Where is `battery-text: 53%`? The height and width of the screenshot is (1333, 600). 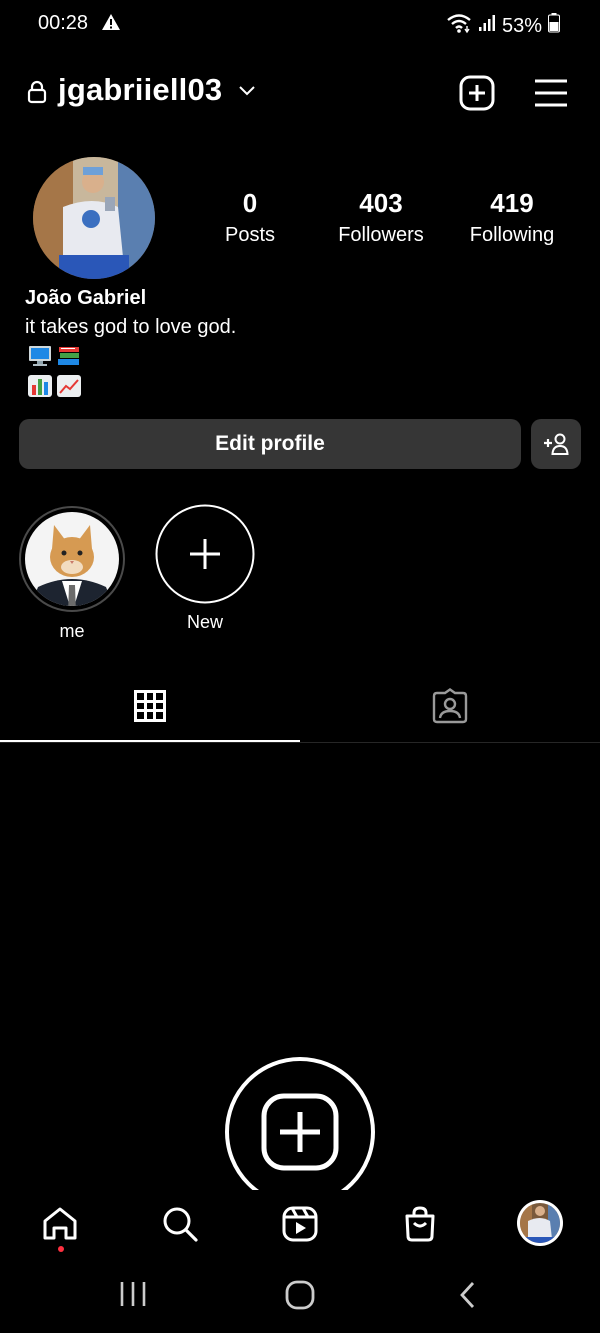
battery-text: 53% is located at coordinates (521, 25).